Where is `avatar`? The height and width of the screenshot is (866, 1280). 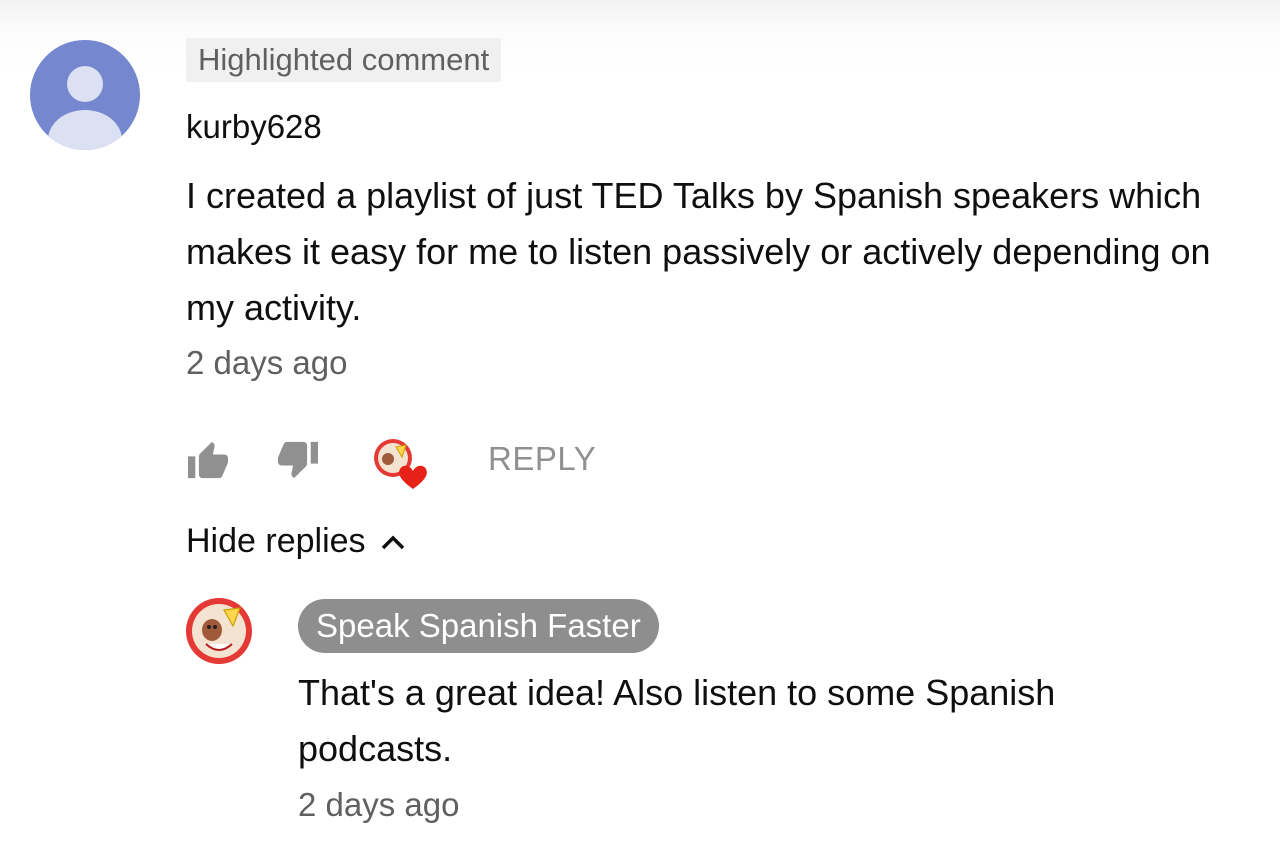 avatar is located at coordinates (85, 95).